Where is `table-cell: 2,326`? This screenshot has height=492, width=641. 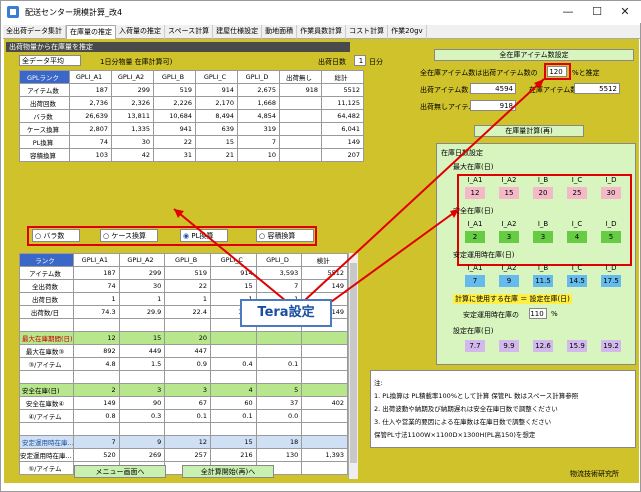 table-cell: 2,326 is located at coordinates (132, 103).